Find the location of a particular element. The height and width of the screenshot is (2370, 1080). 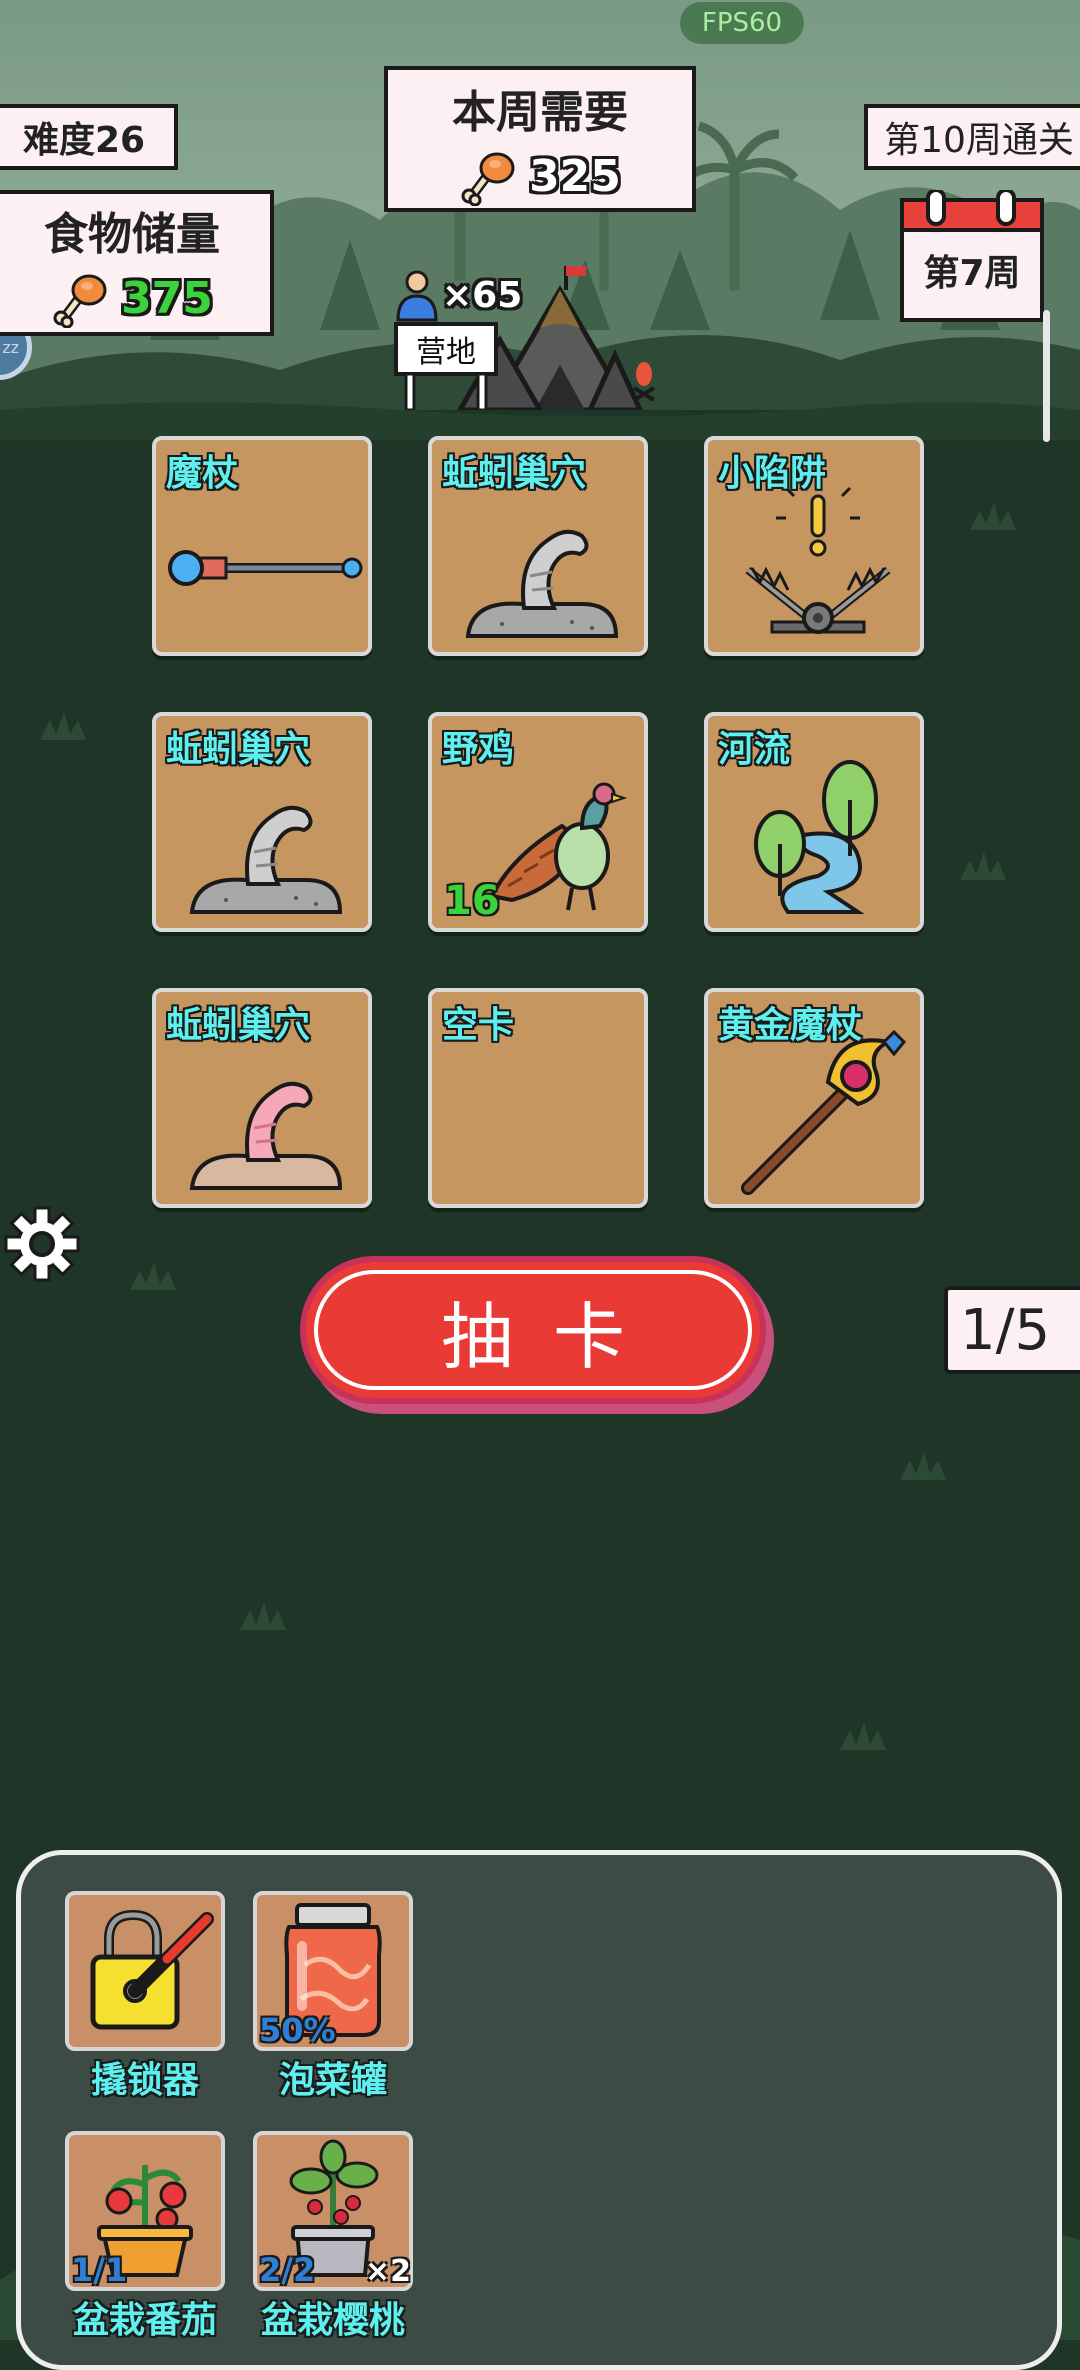

scrollbar is located at coordinates (1046, 376).